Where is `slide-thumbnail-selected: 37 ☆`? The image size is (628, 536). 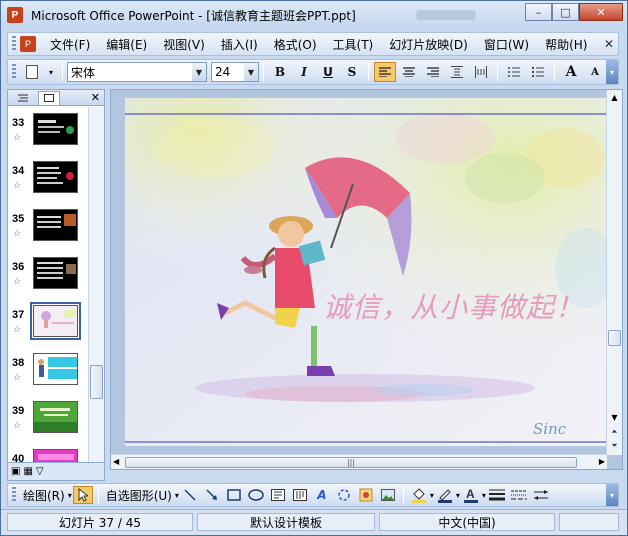
slide-thumbnail-selected: 37 ☆ is located at coordinates (48, 327).